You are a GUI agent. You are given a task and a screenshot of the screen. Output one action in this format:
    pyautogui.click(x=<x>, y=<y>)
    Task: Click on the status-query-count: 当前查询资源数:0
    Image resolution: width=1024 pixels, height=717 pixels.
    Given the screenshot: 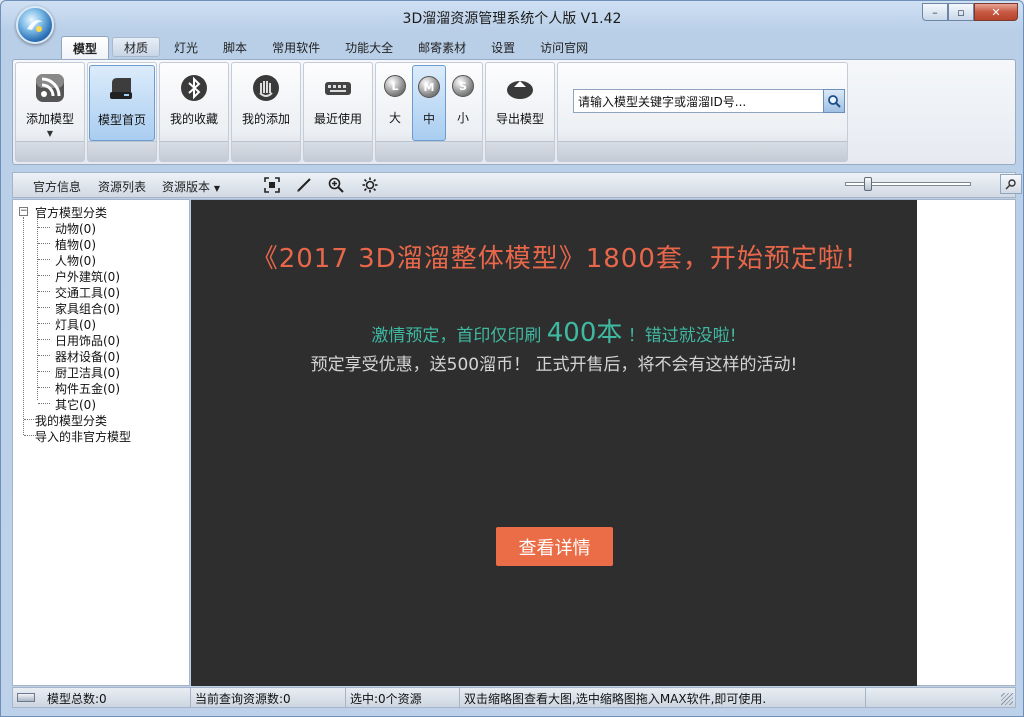 What is the action you would take?
    pyautogui.click(x=268, y=697)
    